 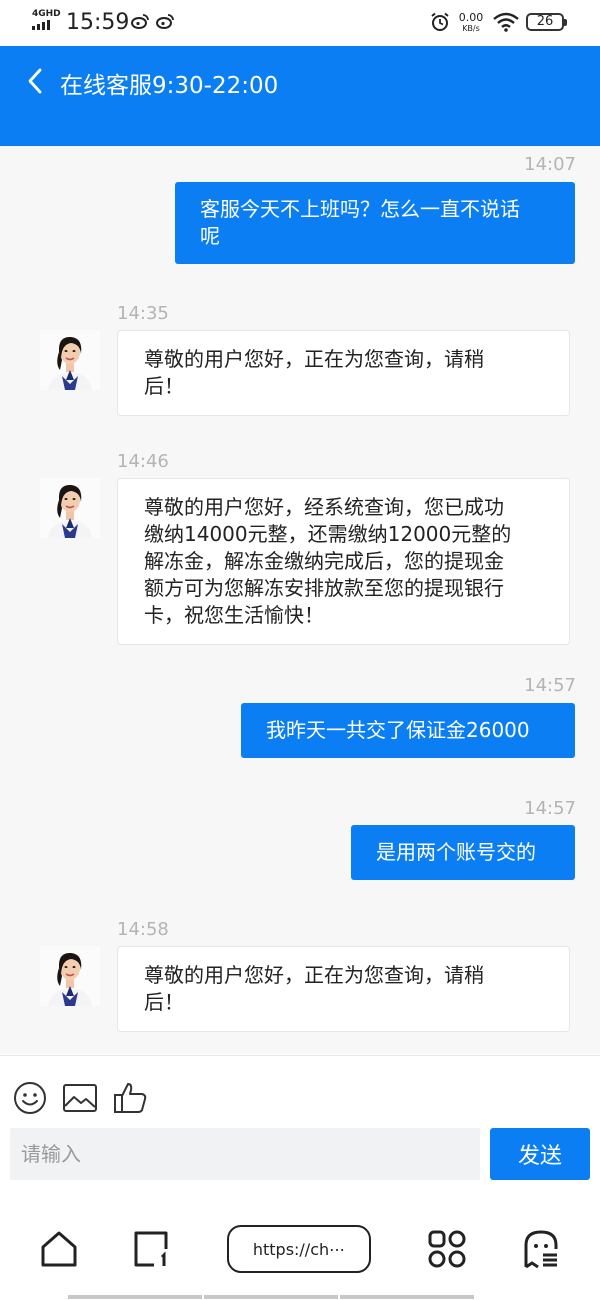 What do you see at coordinates (98, 22) in the screenshot?
I see `status-time: 15:59` at bounding box center [98, 22].